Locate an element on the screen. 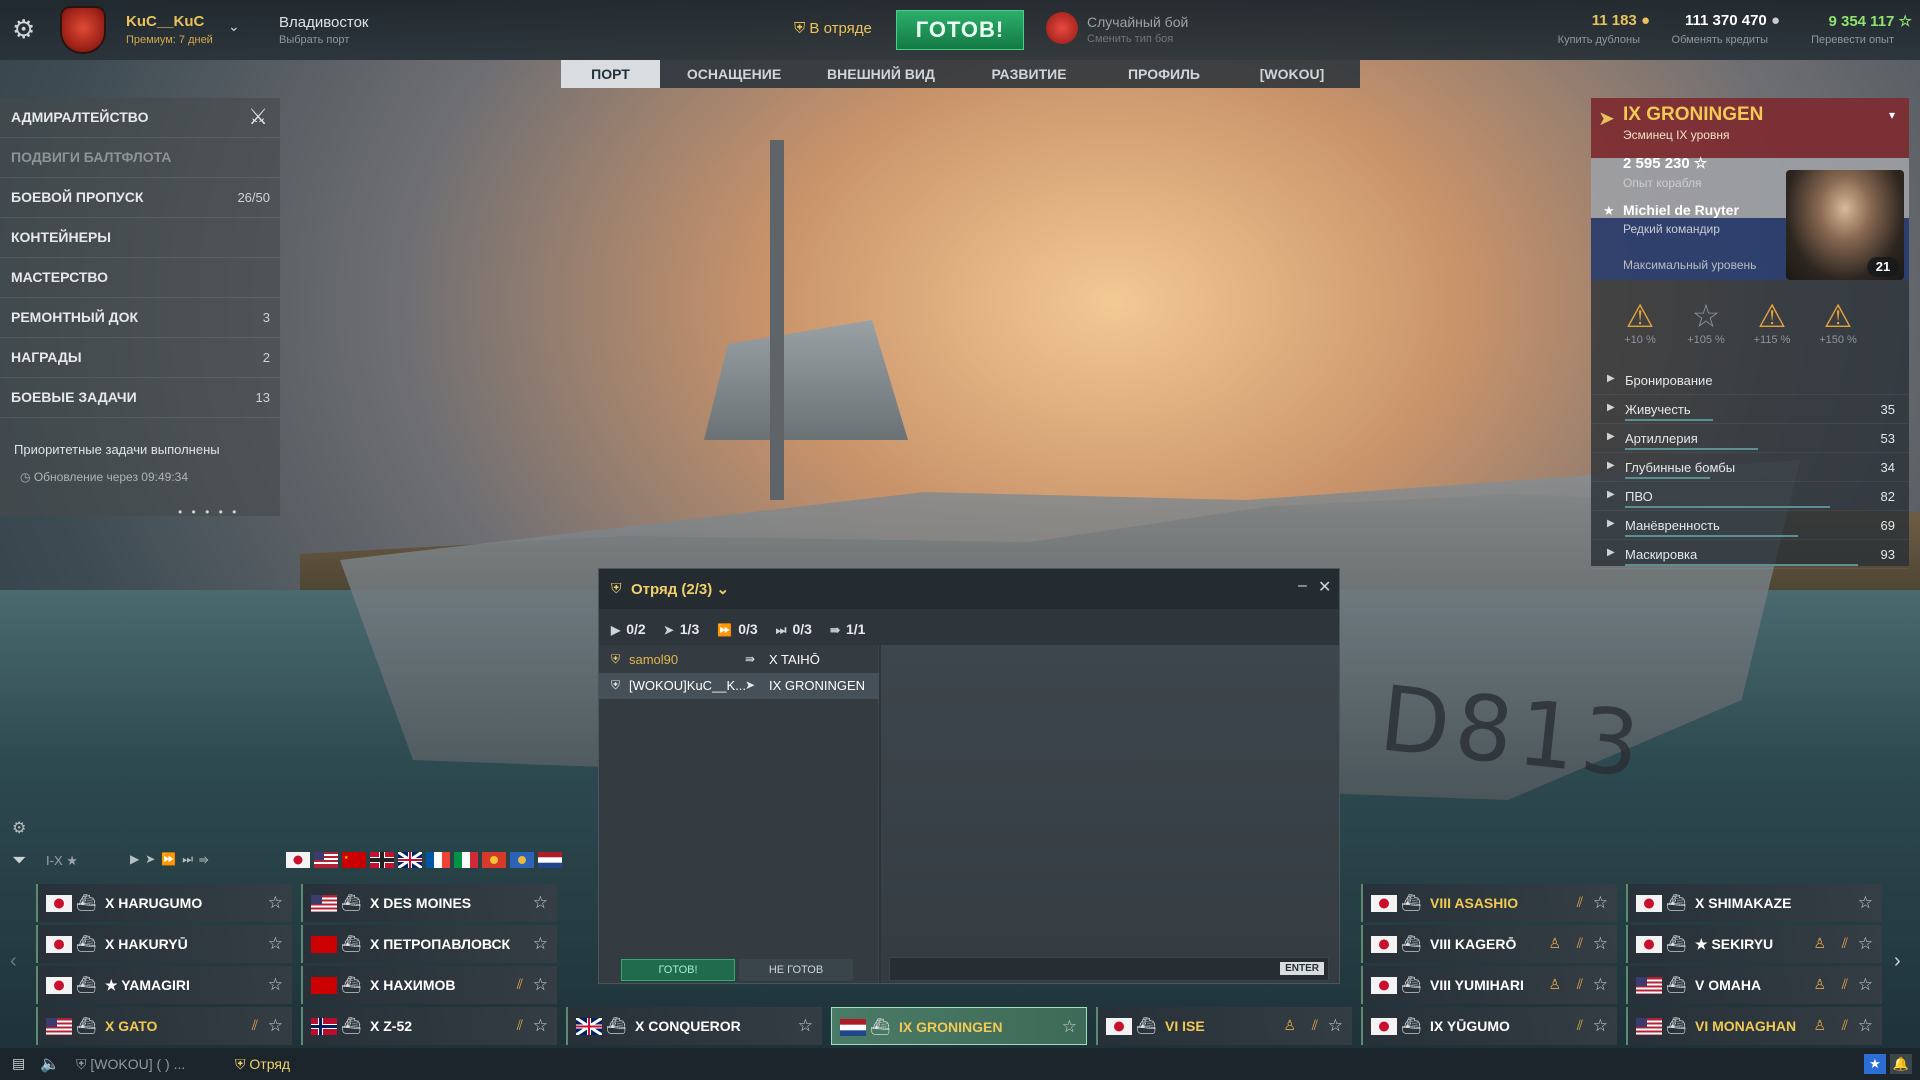 The width and height of the screenshot is (1920, 1080). commander-name: Michiel de Ruyter is located at coordinates (1681, 210).